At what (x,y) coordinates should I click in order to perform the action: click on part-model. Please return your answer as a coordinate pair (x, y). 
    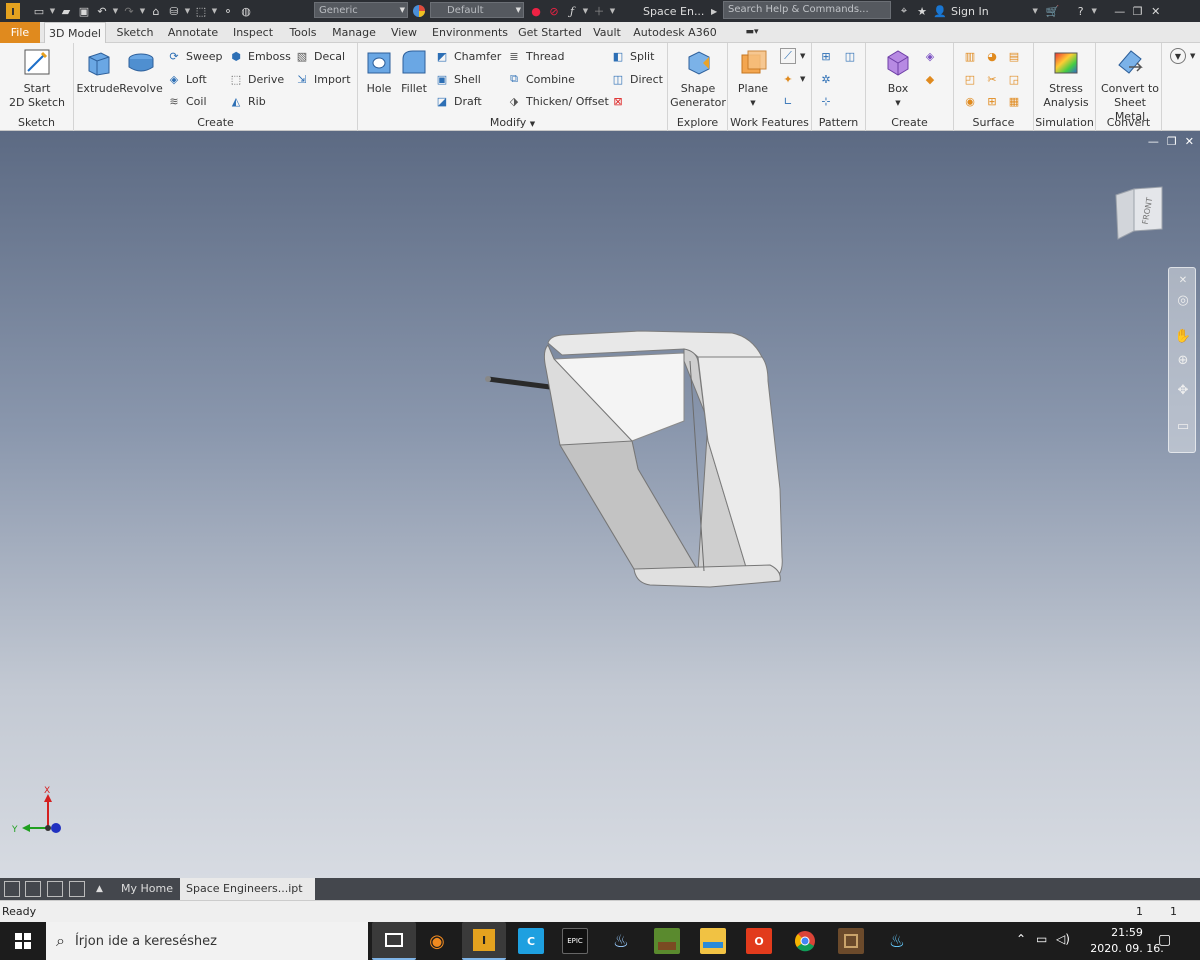
    Looking at the image, I should click on (635, 466).